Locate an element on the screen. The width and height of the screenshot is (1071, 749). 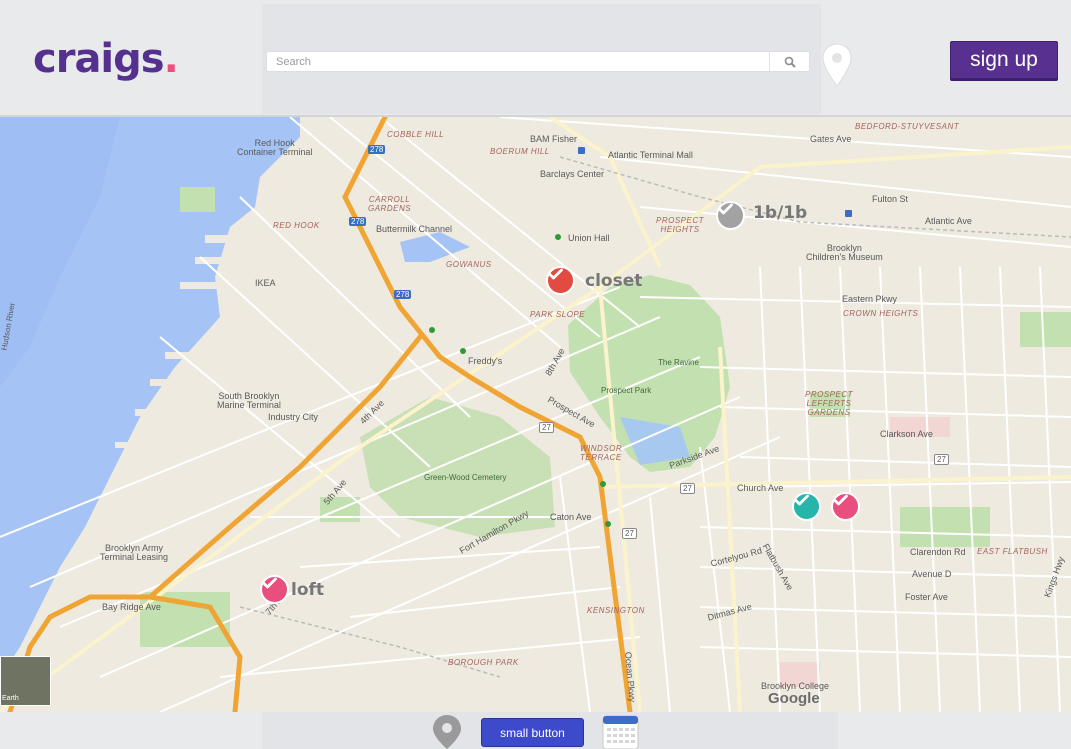
listing-marker-closet is located at coordinates (560, 280).